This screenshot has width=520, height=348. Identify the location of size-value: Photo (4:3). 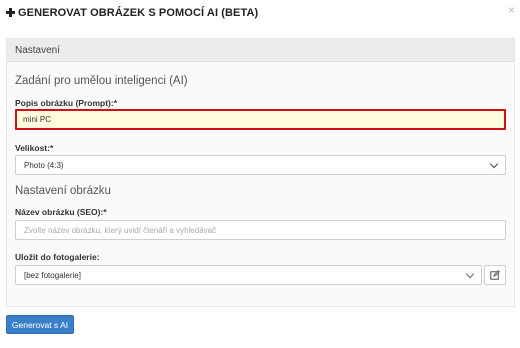
(44, 165).